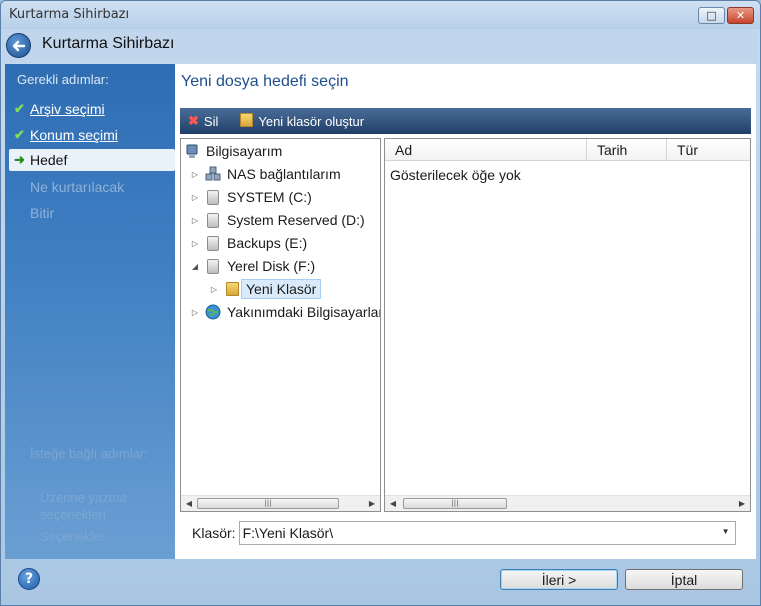 This screenshot has width=761, height=606. I want to click on tree-item-backups-e: ▷ Backups (E:), so click(248, 243).